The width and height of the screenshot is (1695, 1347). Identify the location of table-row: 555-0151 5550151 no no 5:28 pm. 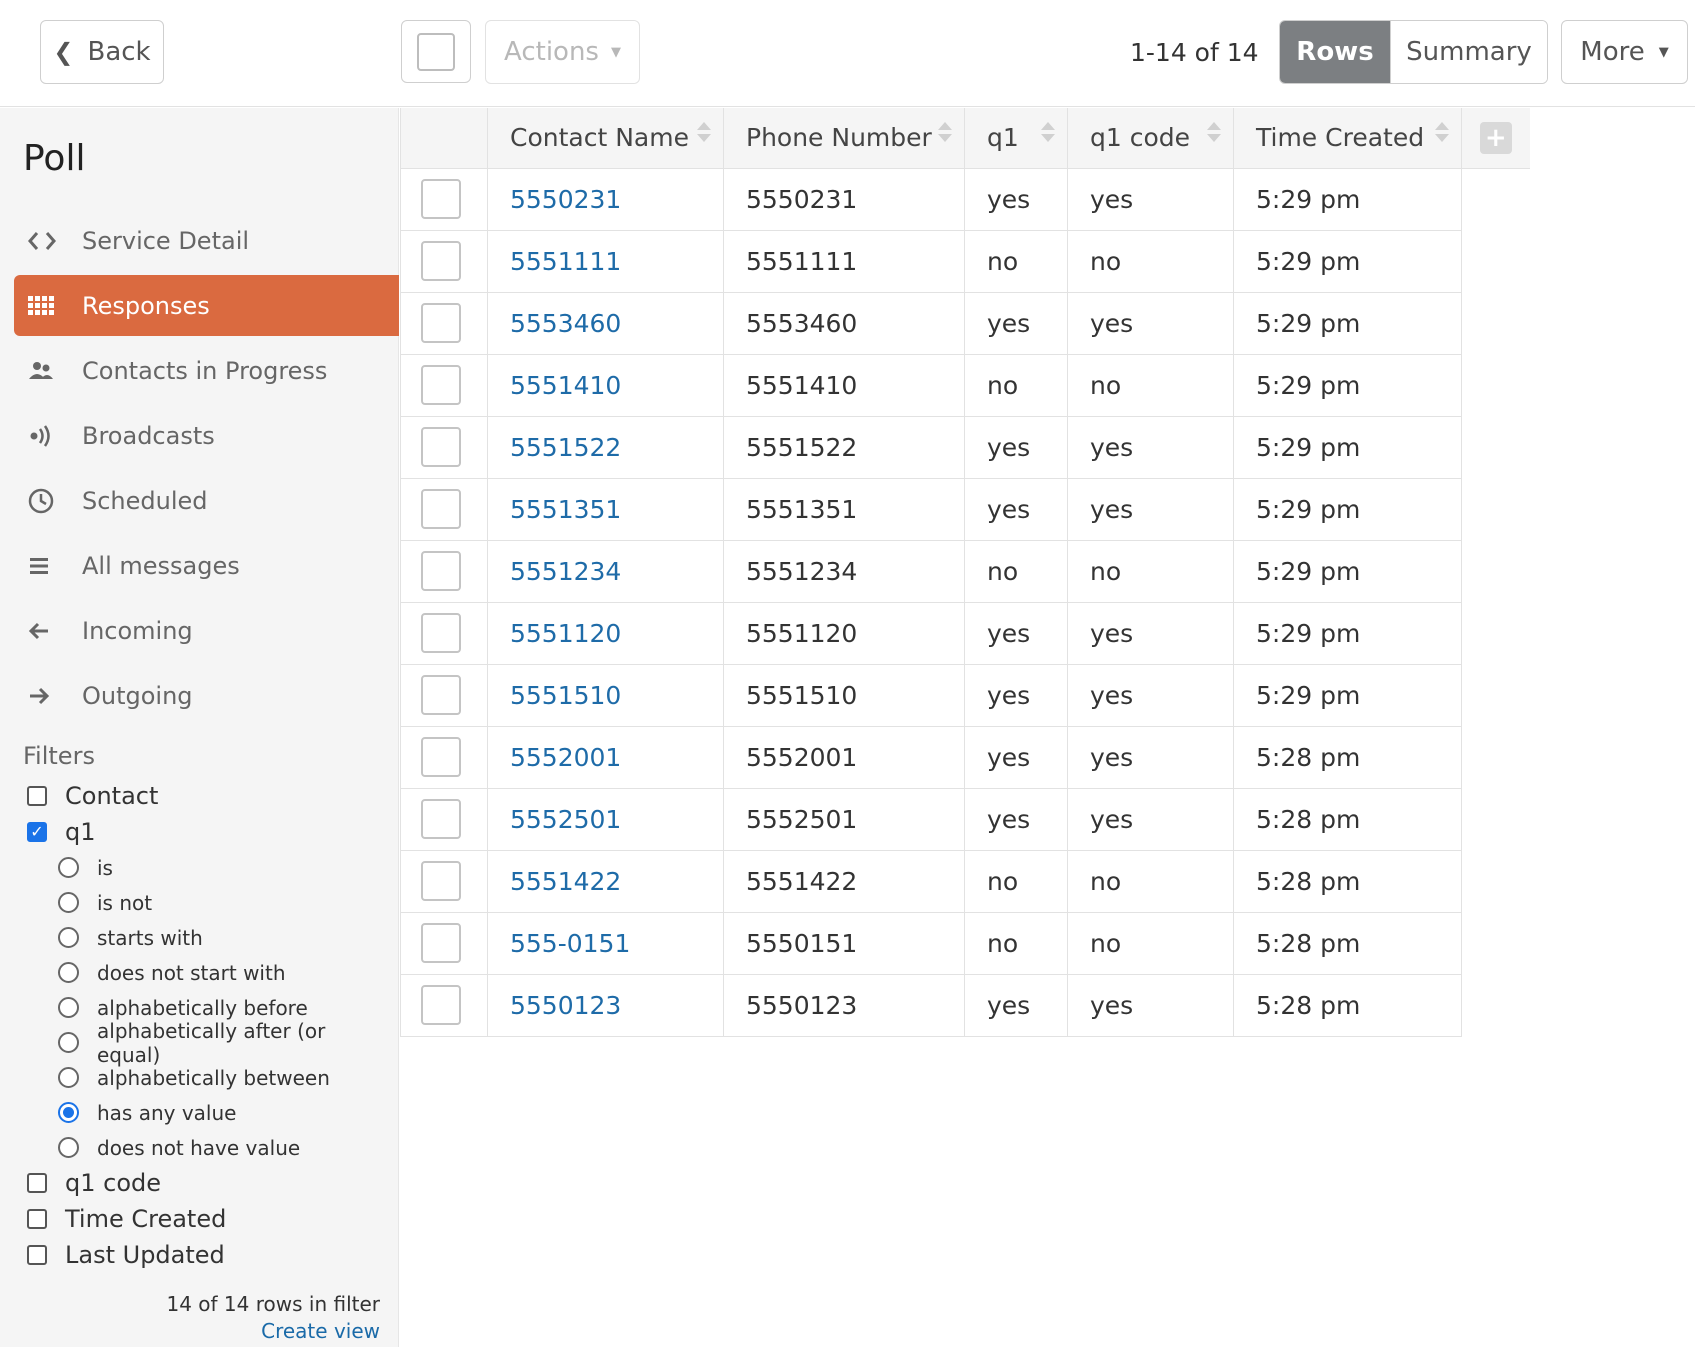
(965, 943).